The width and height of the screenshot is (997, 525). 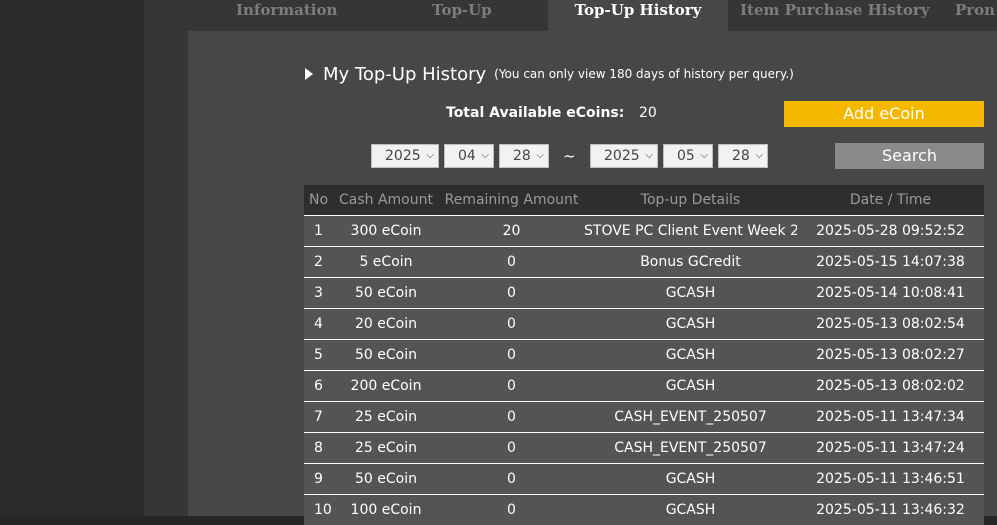 I want to click on cell-date-time: 2025-05-13 08:02:27, so click(x=890, y=355).